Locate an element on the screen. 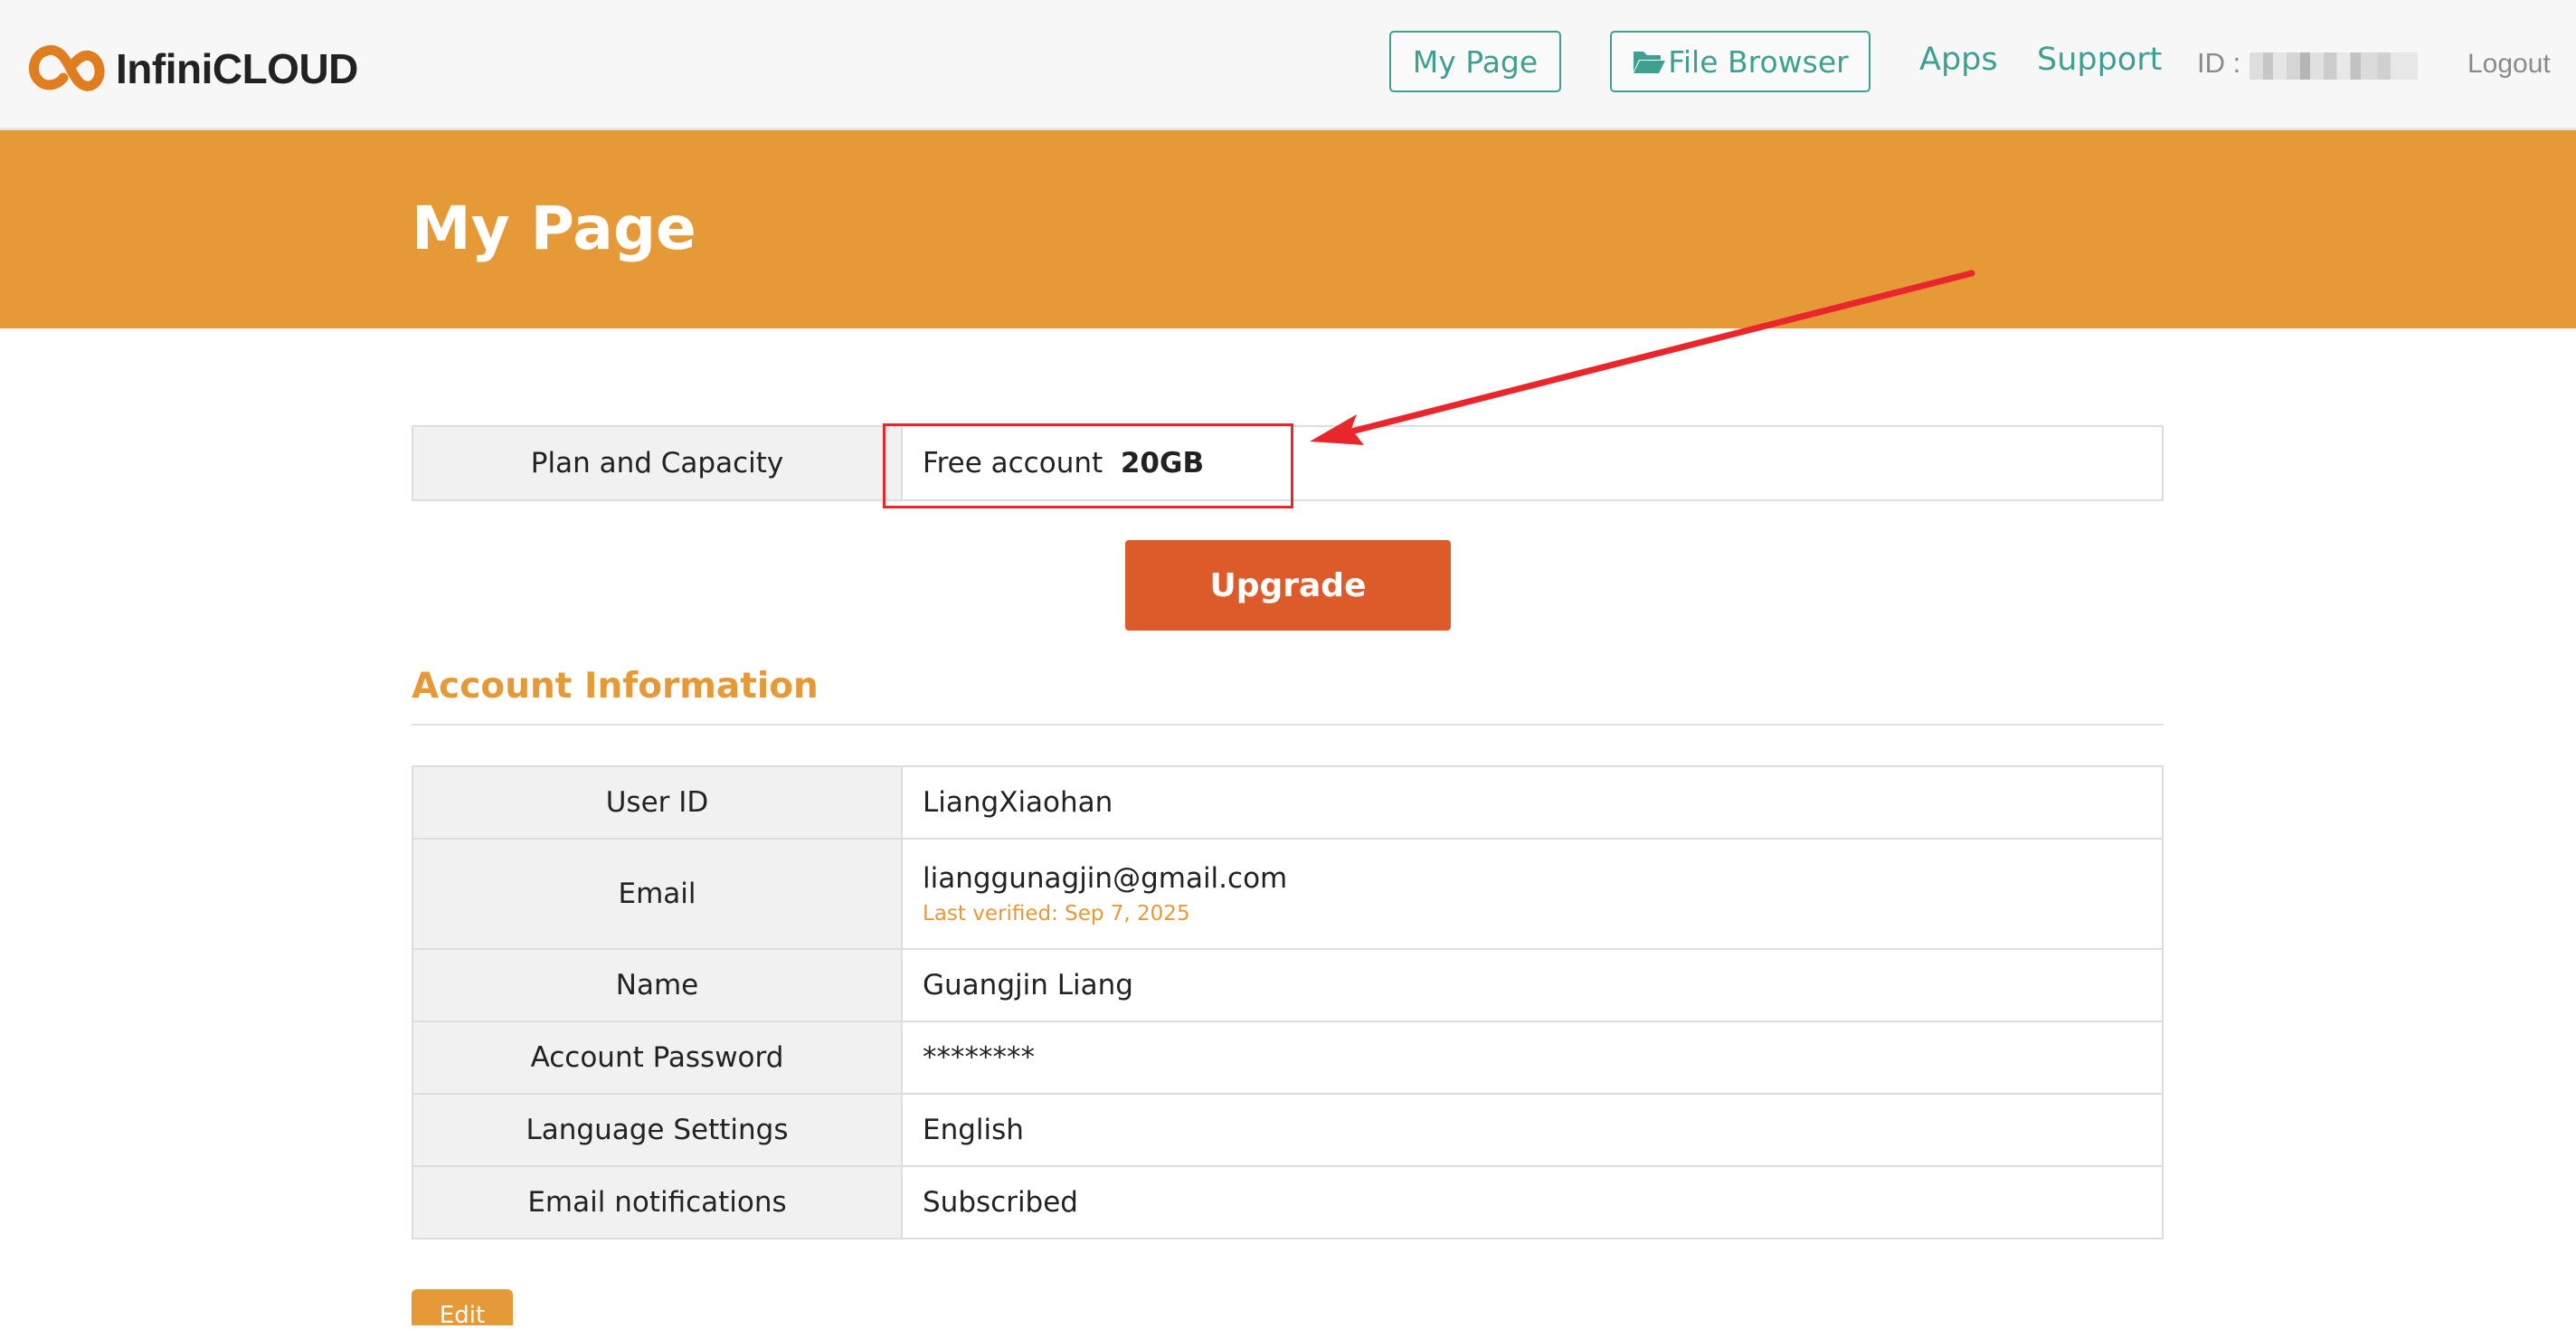 The image size is (2576, 1329). table-row: Language Settings English is located at coordinates (1288, 1130).